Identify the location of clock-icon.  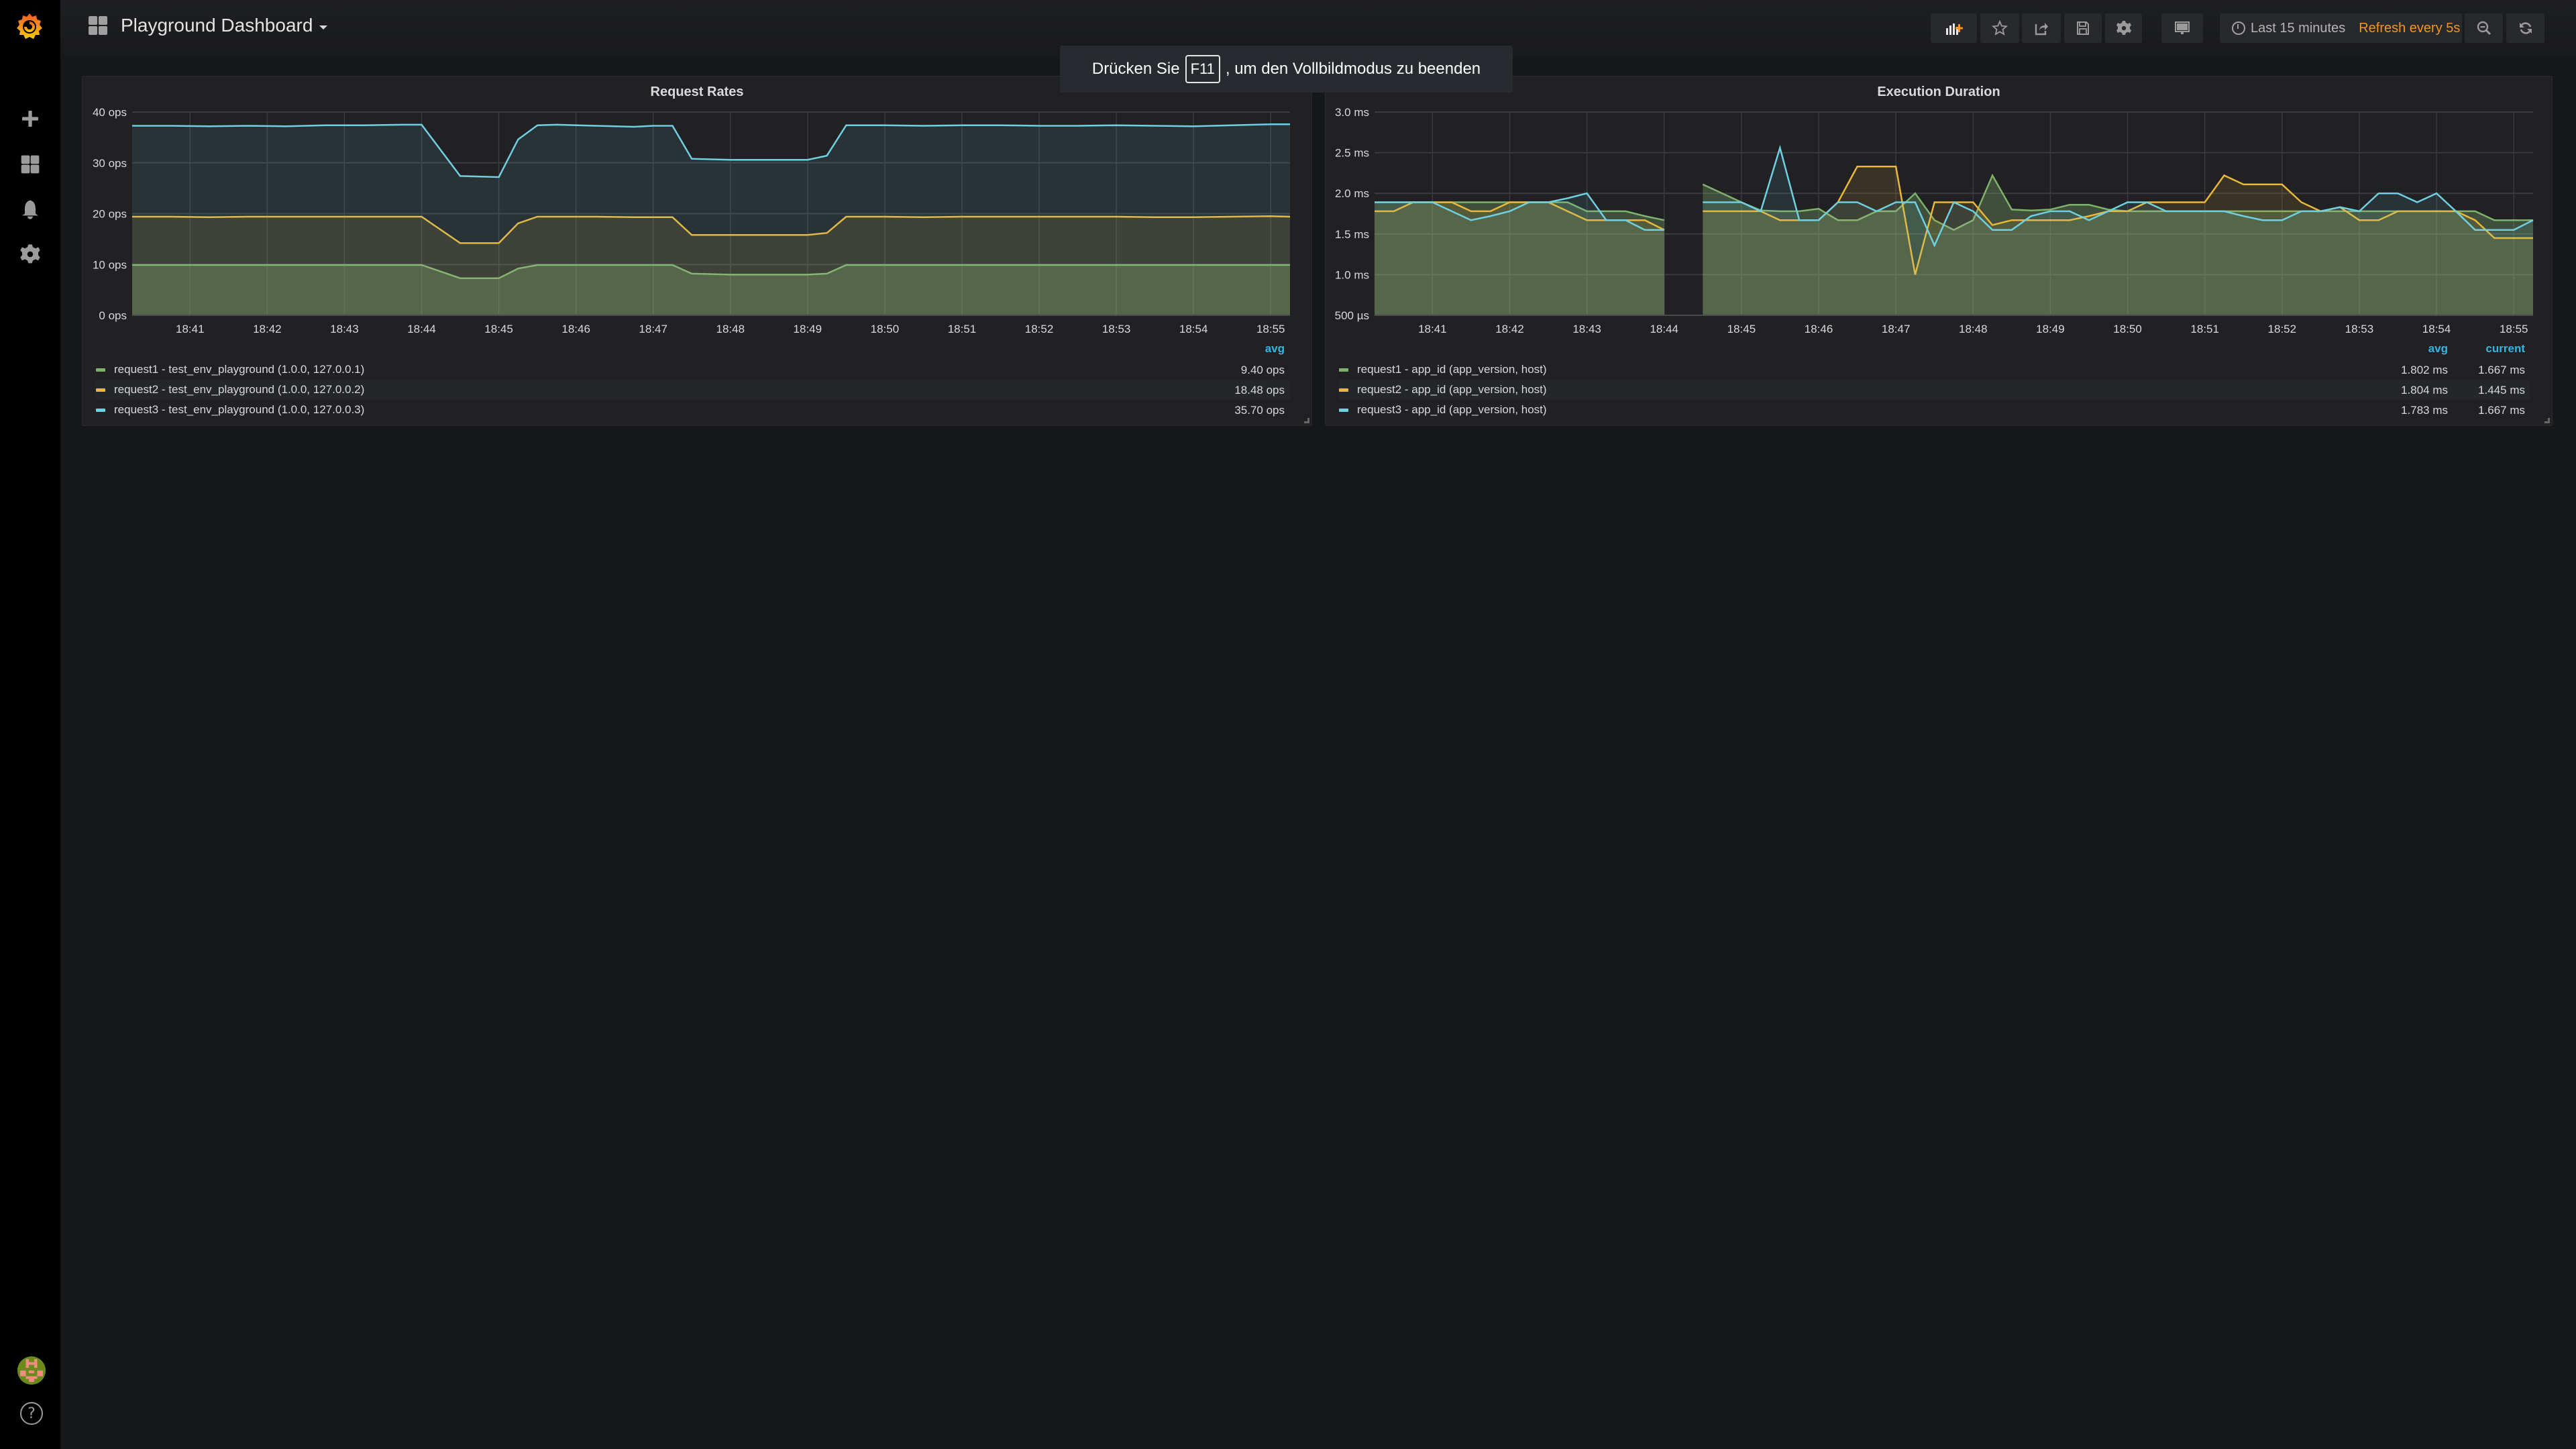
(2238, 28).